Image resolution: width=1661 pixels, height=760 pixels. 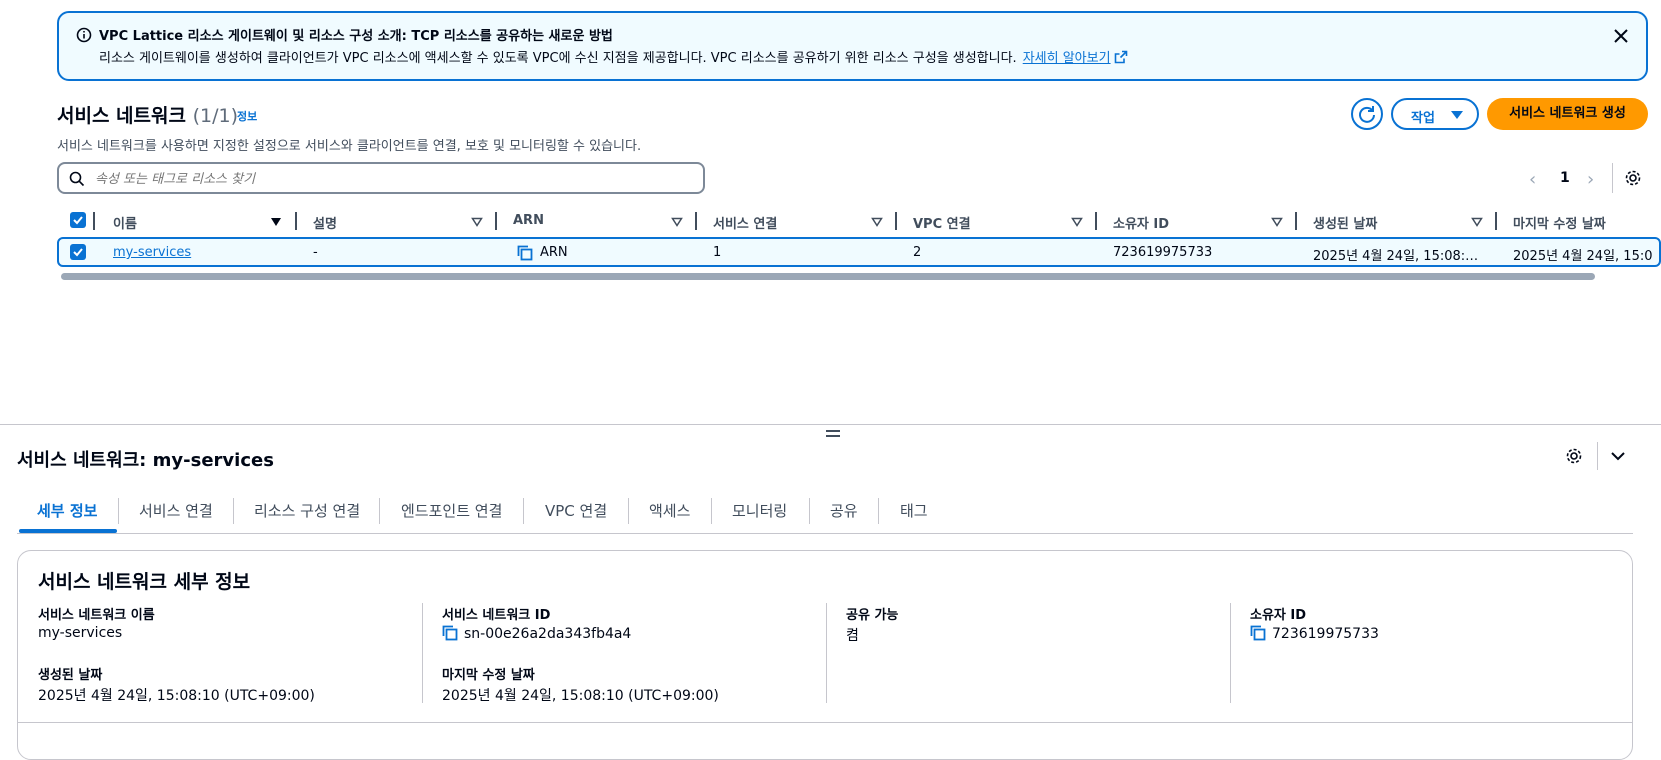 I want to click on modified-label: 마지막 수정 날짜, so click(x=488, y=675).